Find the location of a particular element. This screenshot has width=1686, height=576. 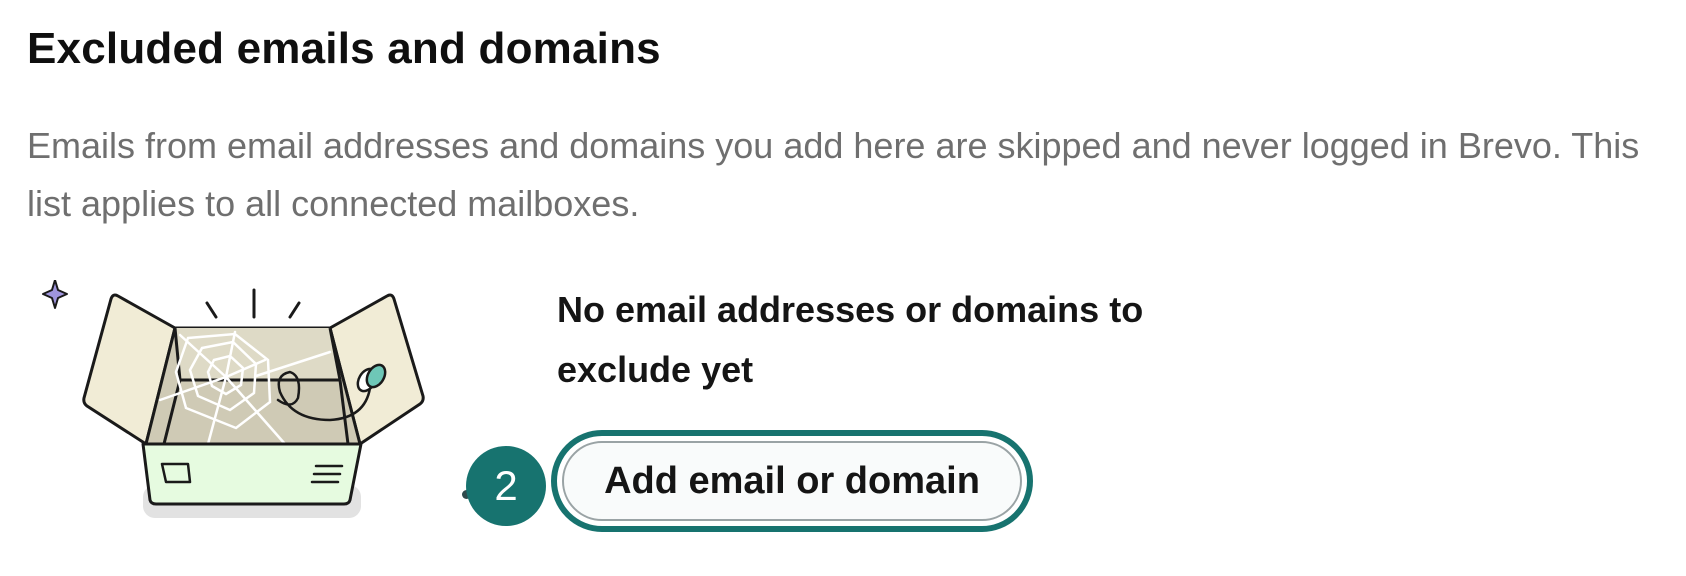

sparkle-icon is located at coordinates (55, 294).